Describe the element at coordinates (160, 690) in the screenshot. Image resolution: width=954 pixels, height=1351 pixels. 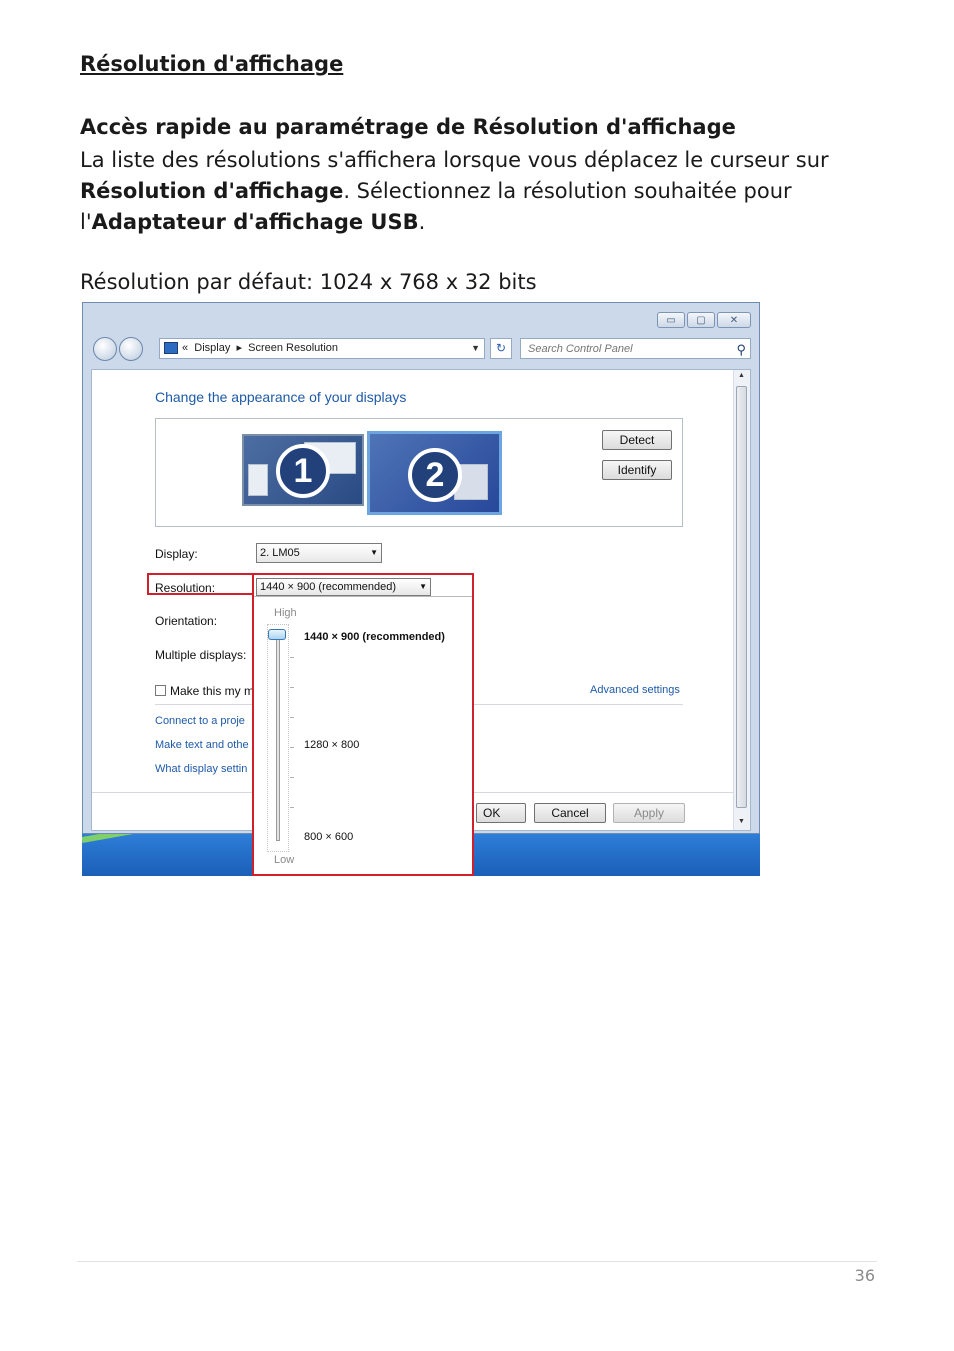
I see `main-display-checkbox` at that location.